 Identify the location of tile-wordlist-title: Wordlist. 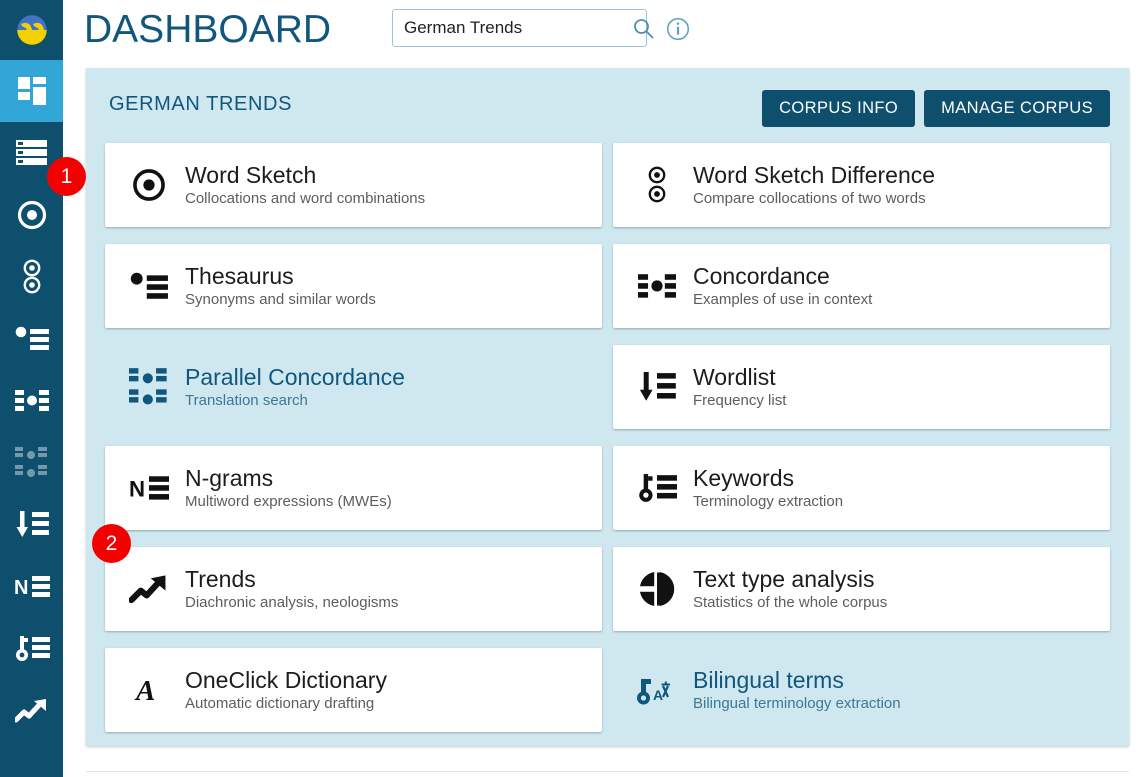
(734, 376).